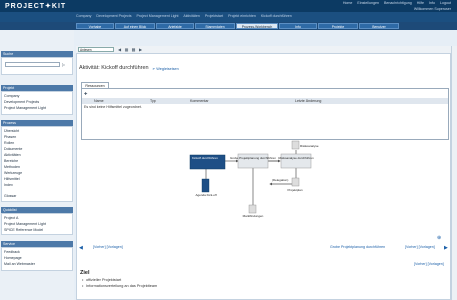 The image size is (457, 300). I want to click on back-icon: ◀, so click(119, 49).